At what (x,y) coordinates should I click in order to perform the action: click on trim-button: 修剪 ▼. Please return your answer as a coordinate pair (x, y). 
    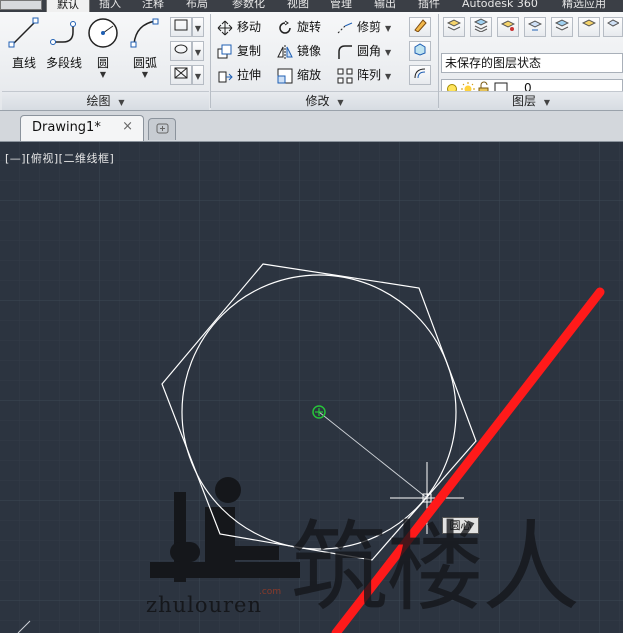
    Looking at the image, I should click on (364, 27).